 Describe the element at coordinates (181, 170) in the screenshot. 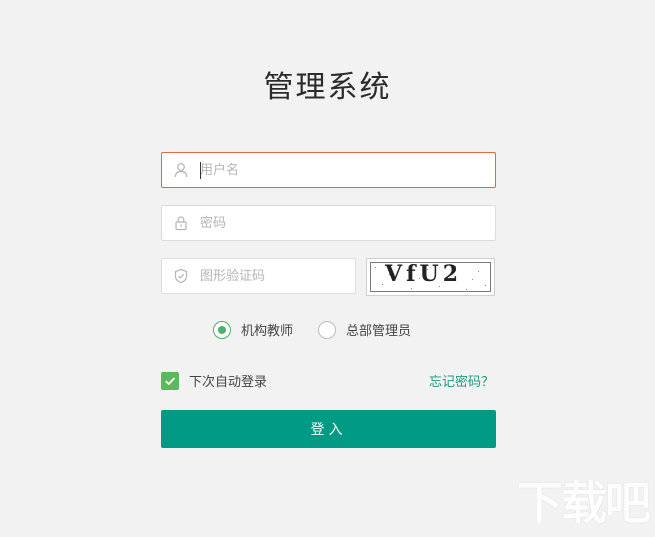

I see `user-icon` at that location.